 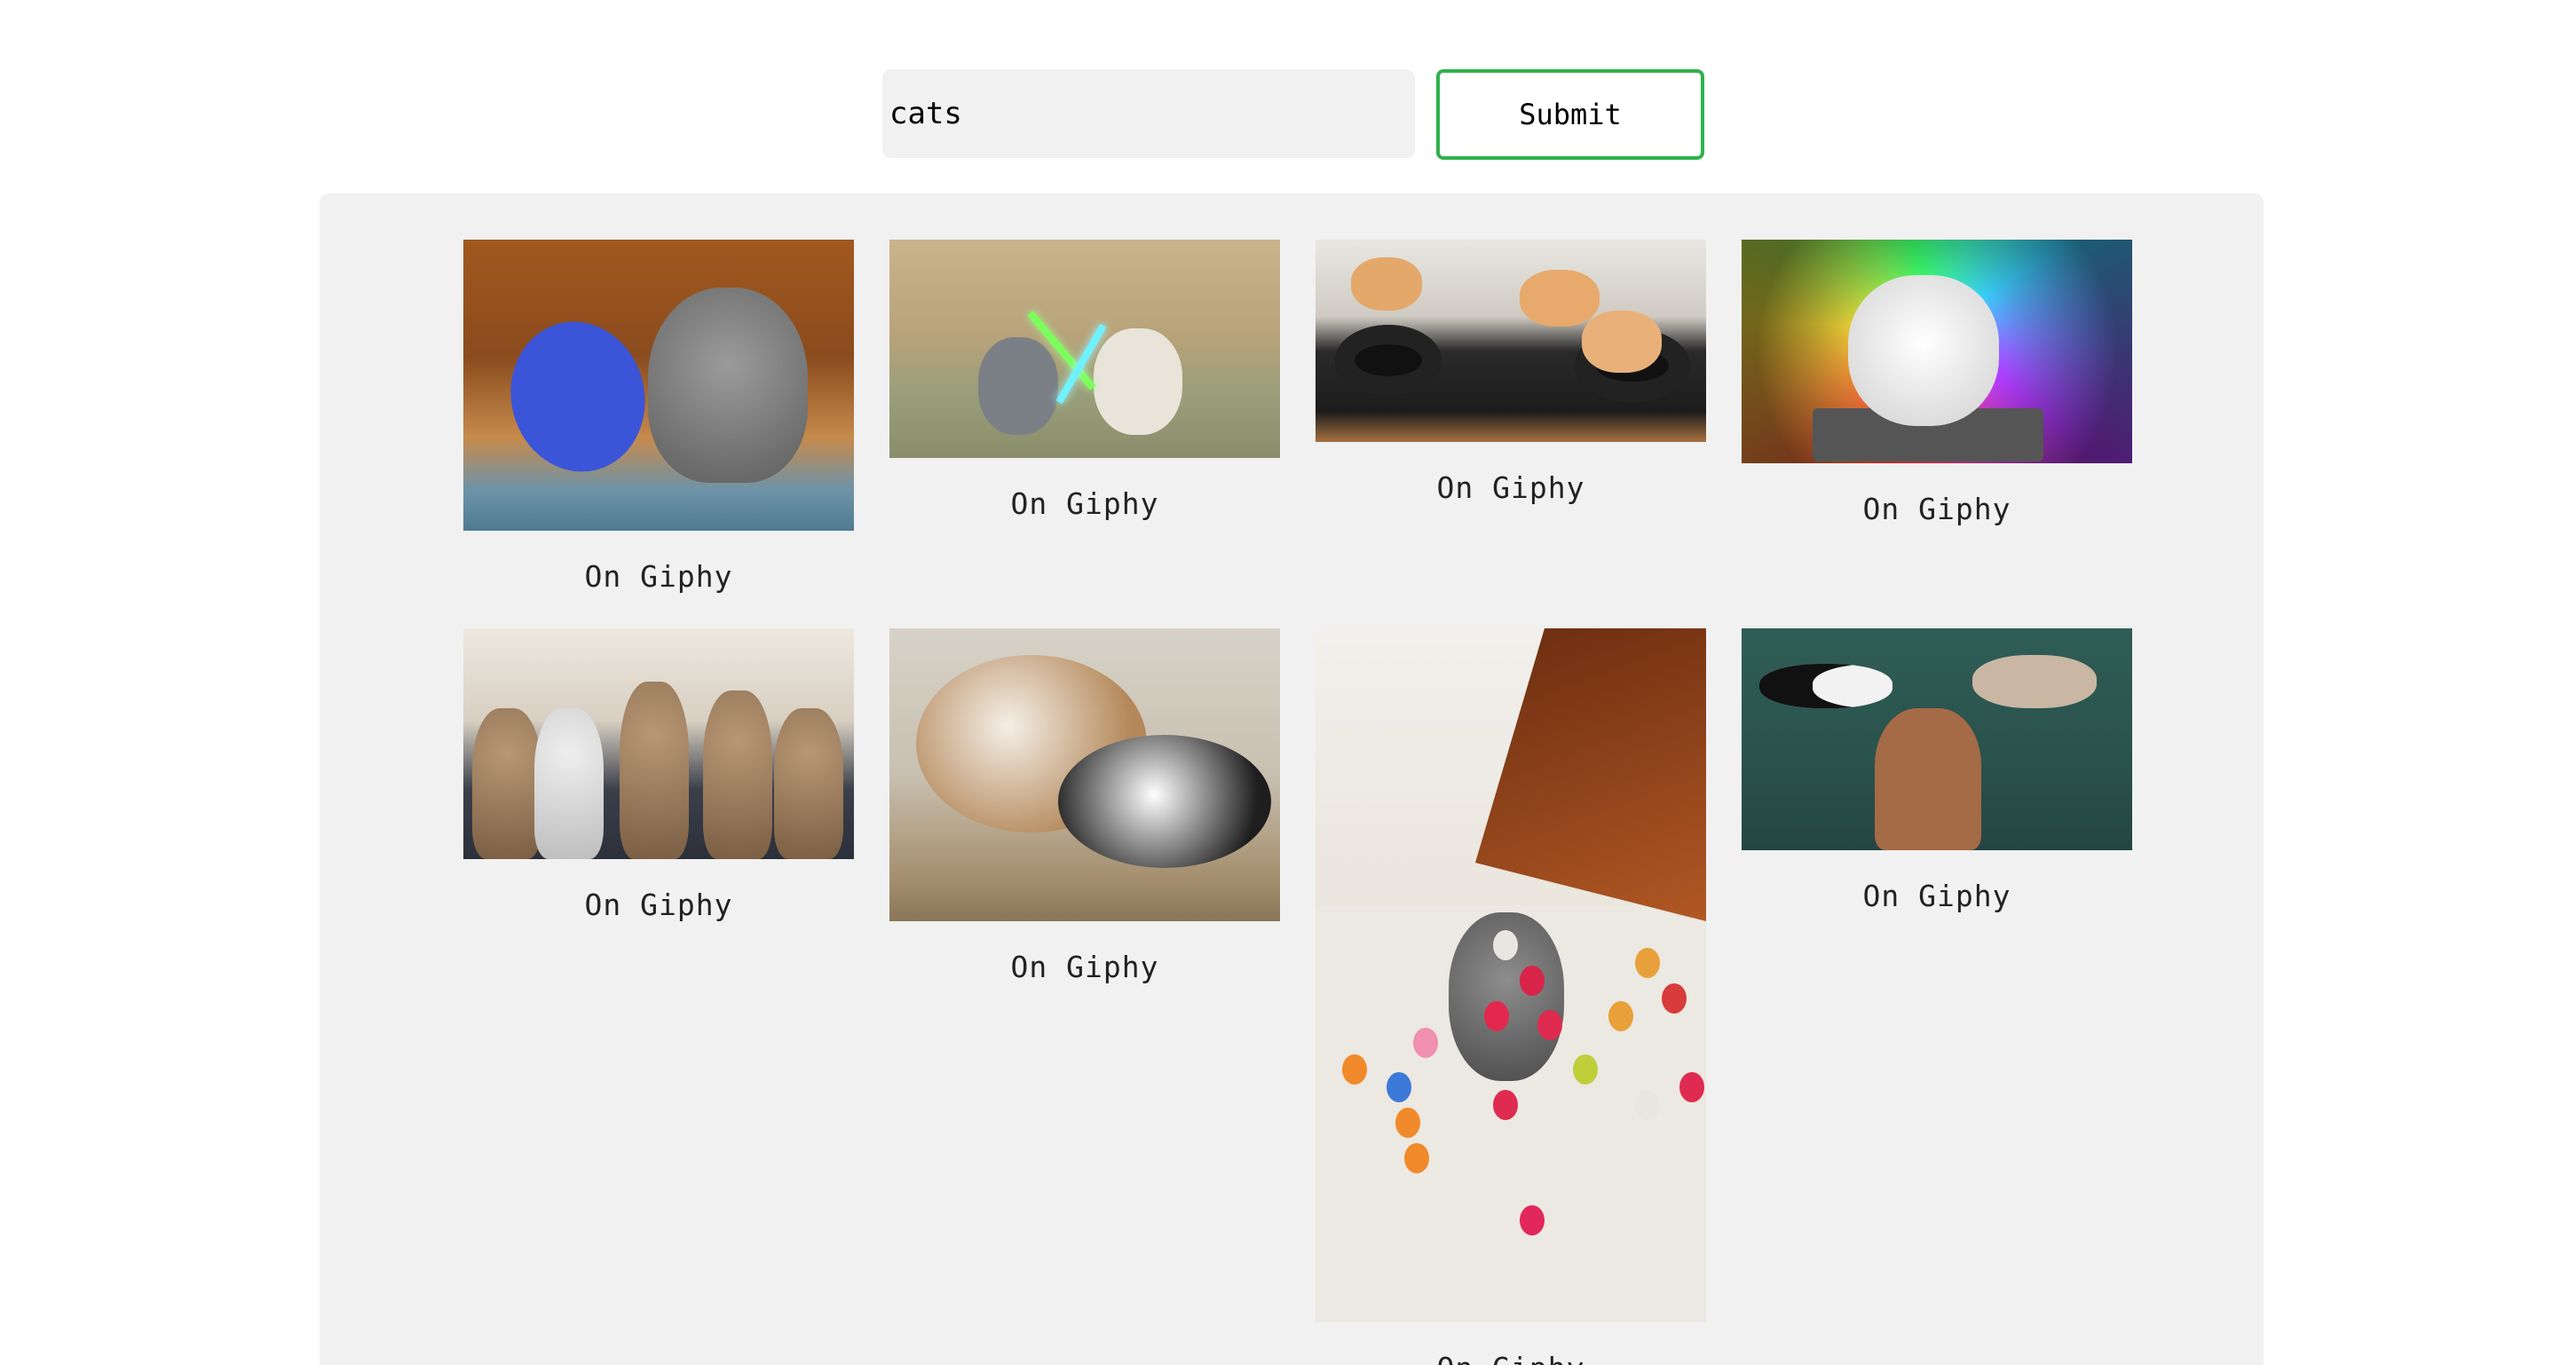 I want to click on search-bar: Submit, so click(x=1293, y=114).